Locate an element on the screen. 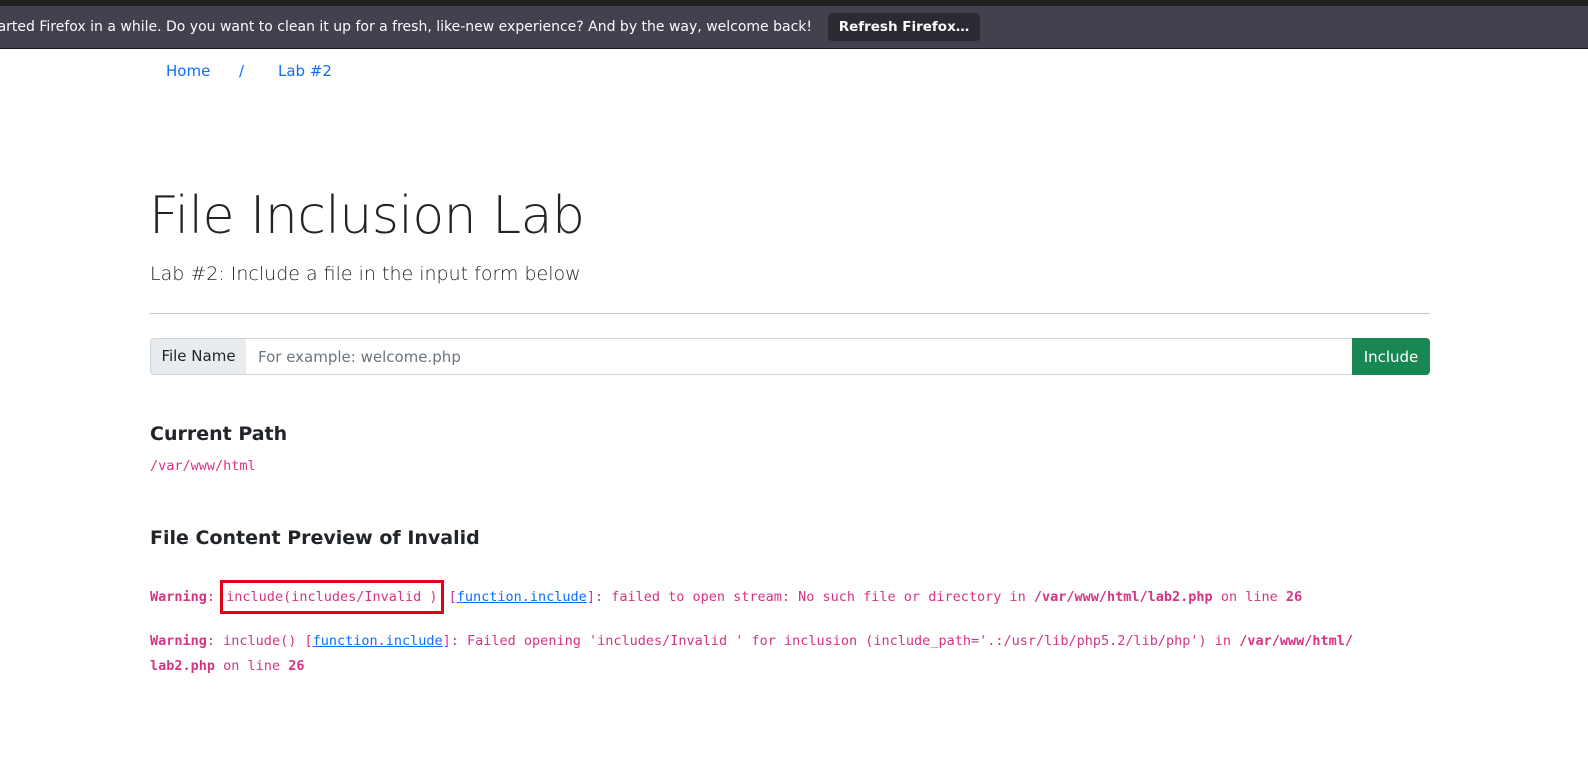 The width and height of the screenshot is (1588, 758). warning-file: /var/www/html/lab2.php is located at coordinates (1123, 597).